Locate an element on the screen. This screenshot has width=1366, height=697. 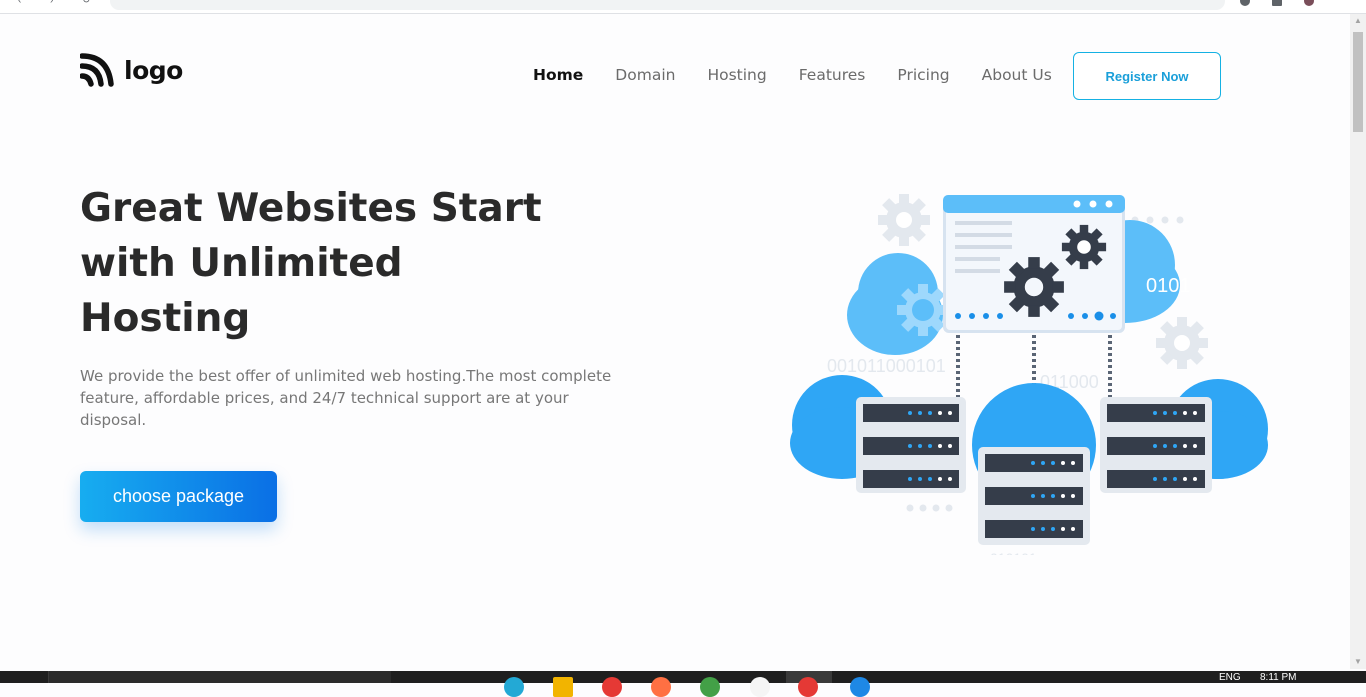
logo-text: logo is located at coordinates (153, 70).